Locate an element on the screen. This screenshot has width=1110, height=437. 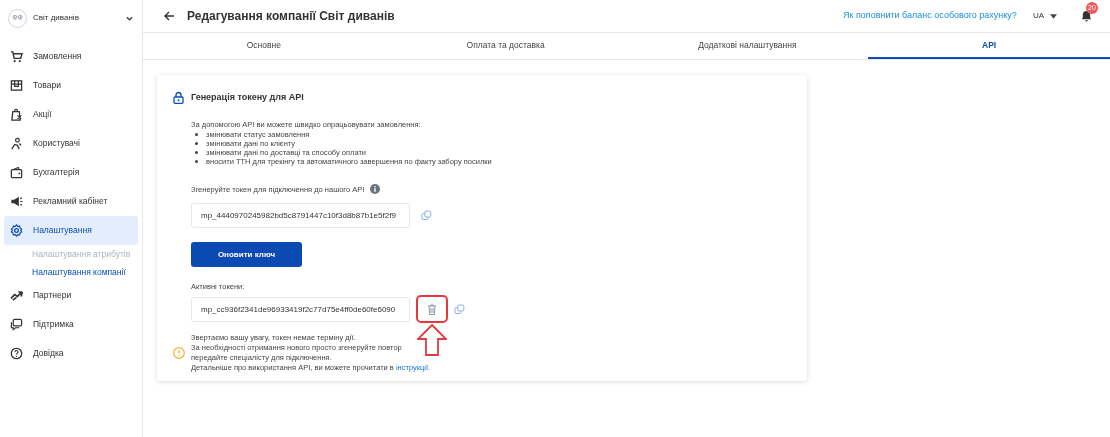
bell-icon is located at coordinates (1086, 16).